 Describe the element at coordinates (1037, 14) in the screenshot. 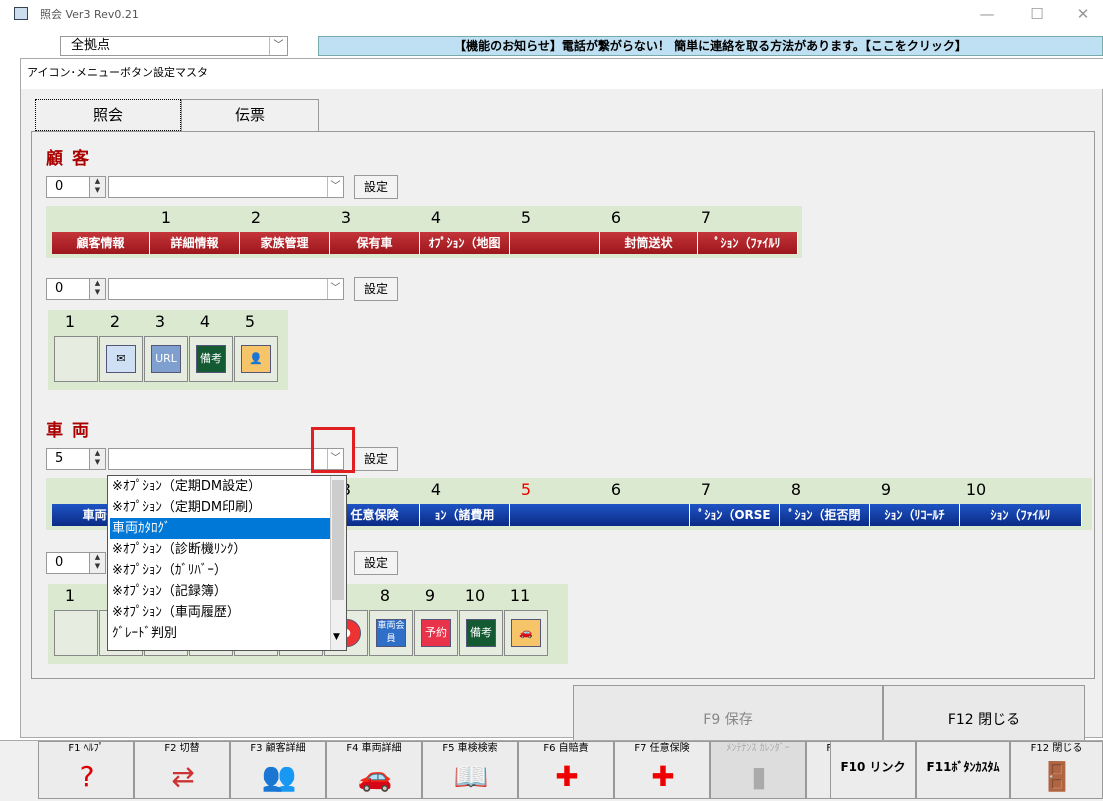

I see `maximize-button: ☐` at that location.